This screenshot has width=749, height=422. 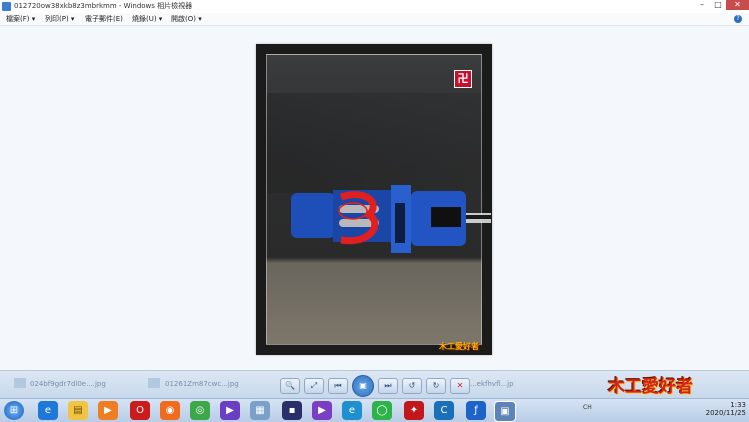 I want to click on clock: 1:33 2020/11/25, so click(x=723, y=409).